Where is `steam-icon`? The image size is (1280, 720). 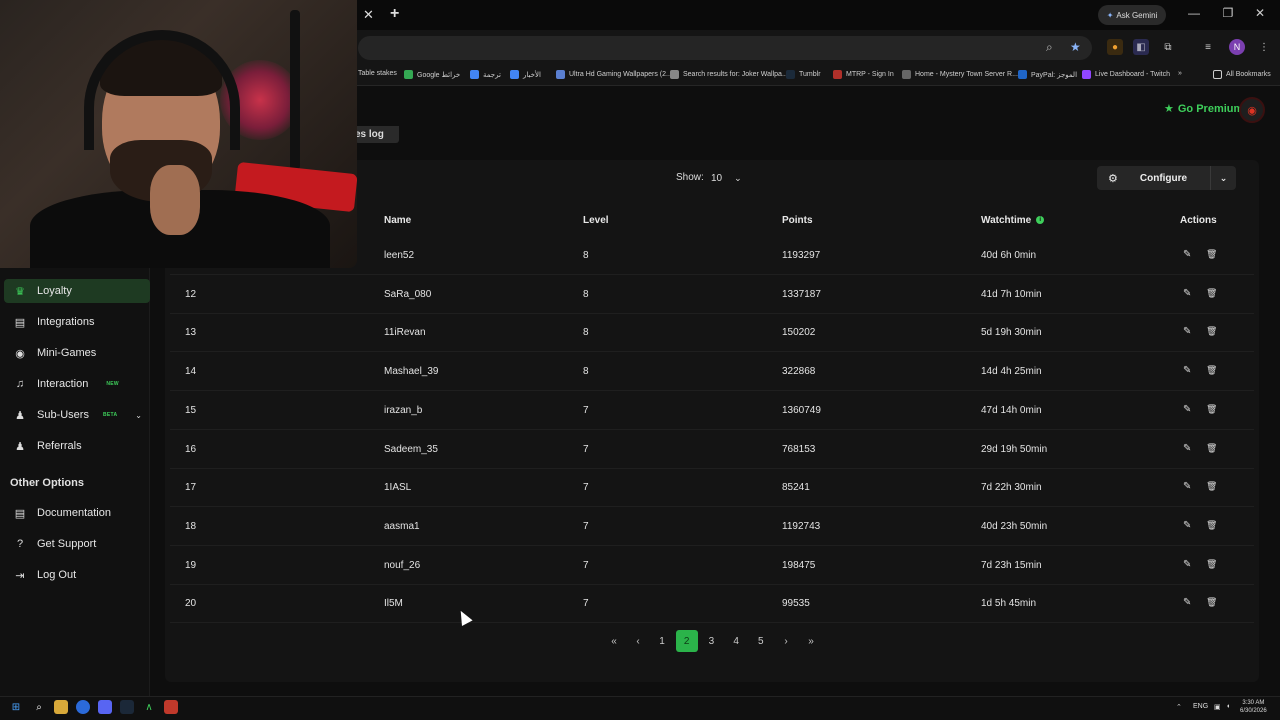
steam-icon is located at coordinates (127, 707).